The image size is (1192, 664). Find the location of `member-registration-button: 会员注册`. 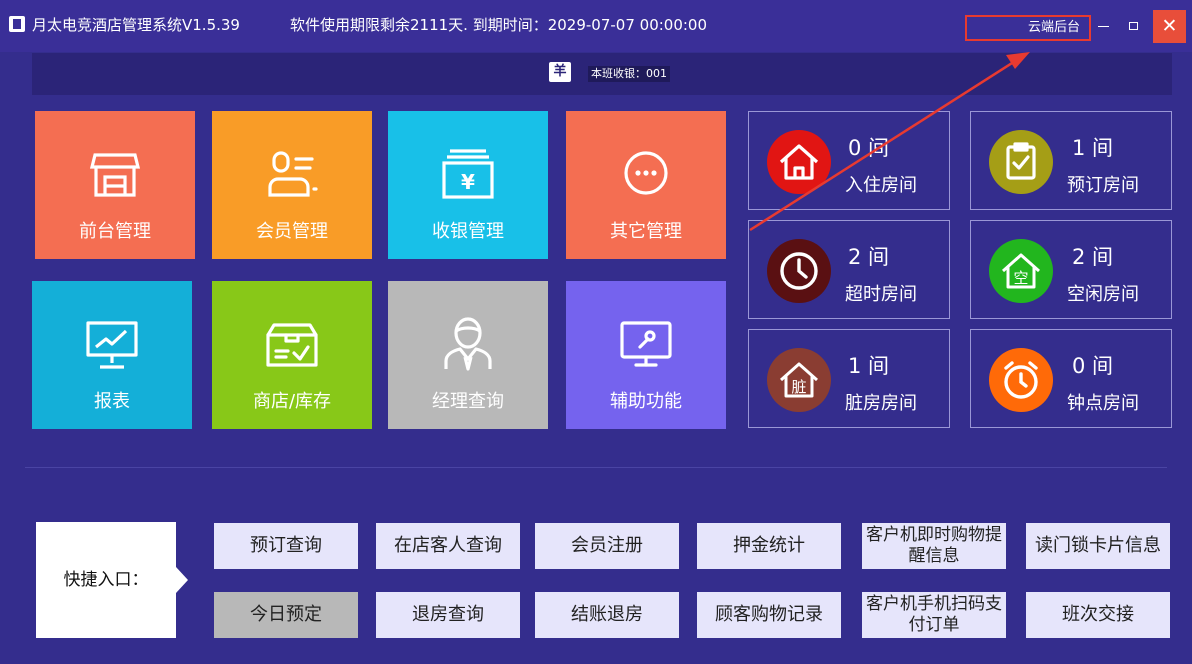

member-registration-button: 会员注册 is located at coordinates (607, 546).